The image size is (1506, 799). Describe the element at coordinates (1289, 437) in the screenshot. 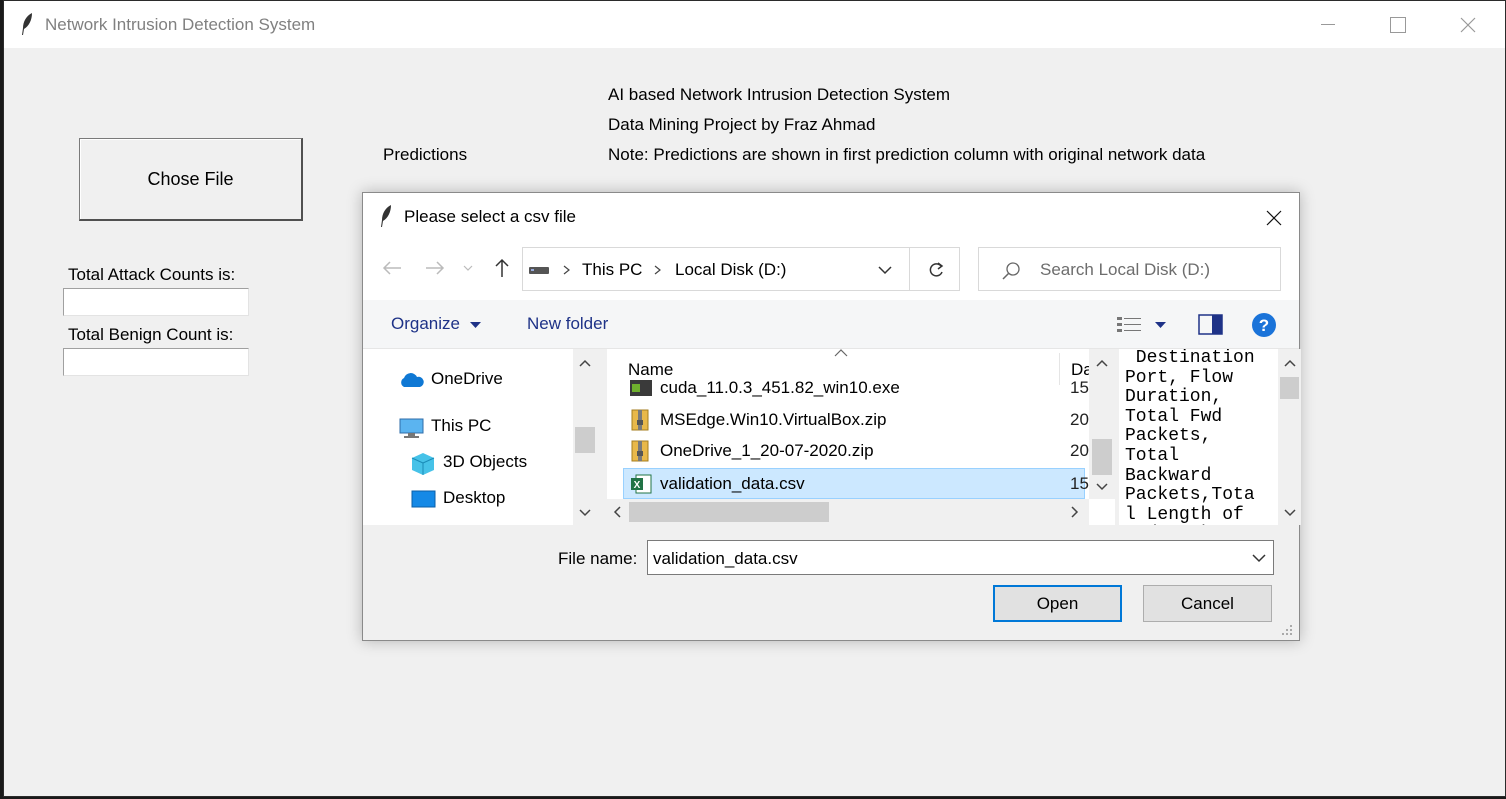

I see `preview-scrollbar` at that location.